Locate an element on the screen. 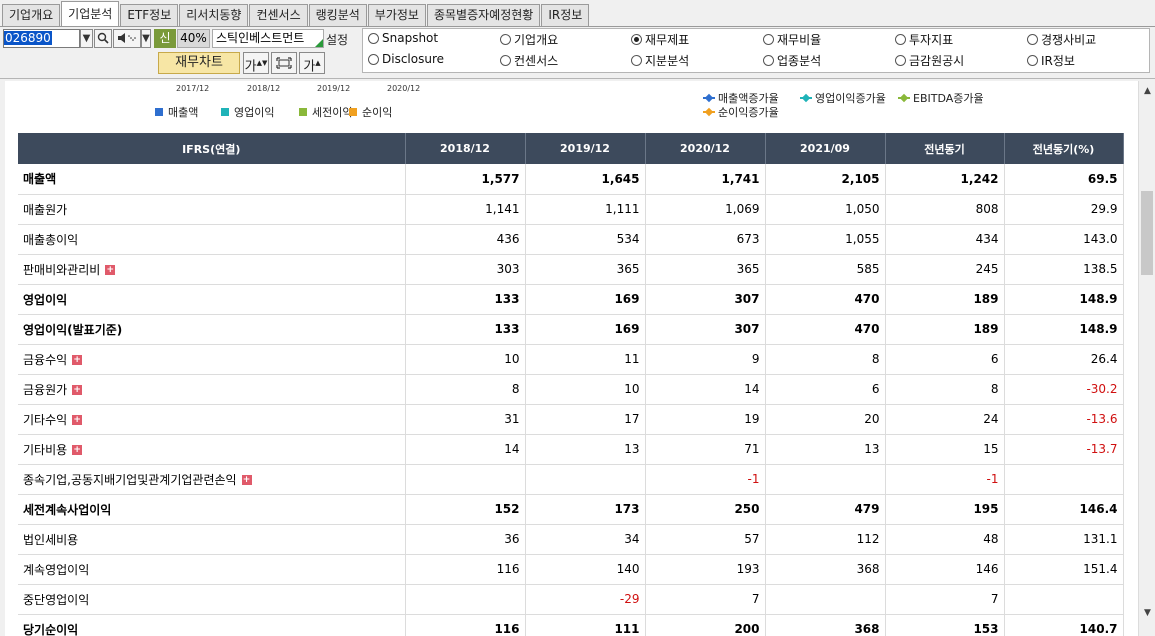  table-row: 판매비와관리비 +303 365 365 585 245 138.5 is located at coordinates (571, 269).